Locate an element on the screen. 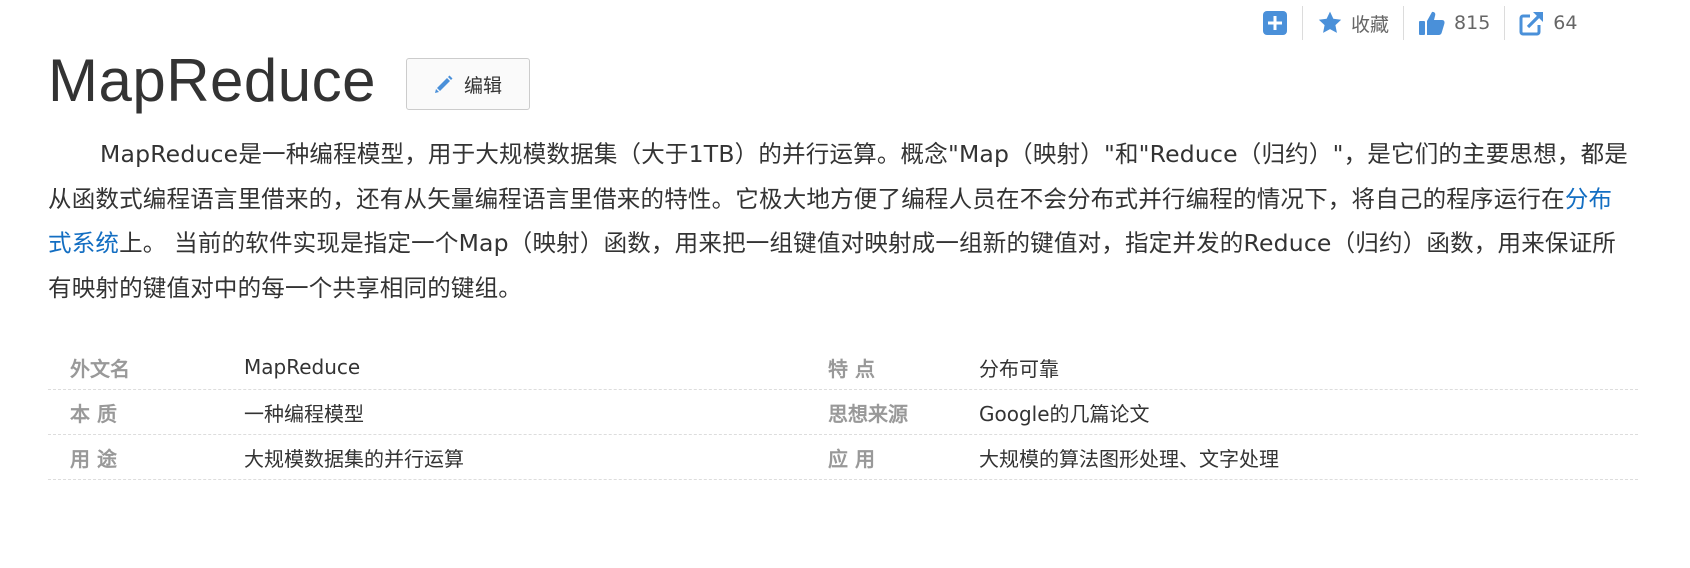  page-title: MapReduce is located at coordinates (212, 80).